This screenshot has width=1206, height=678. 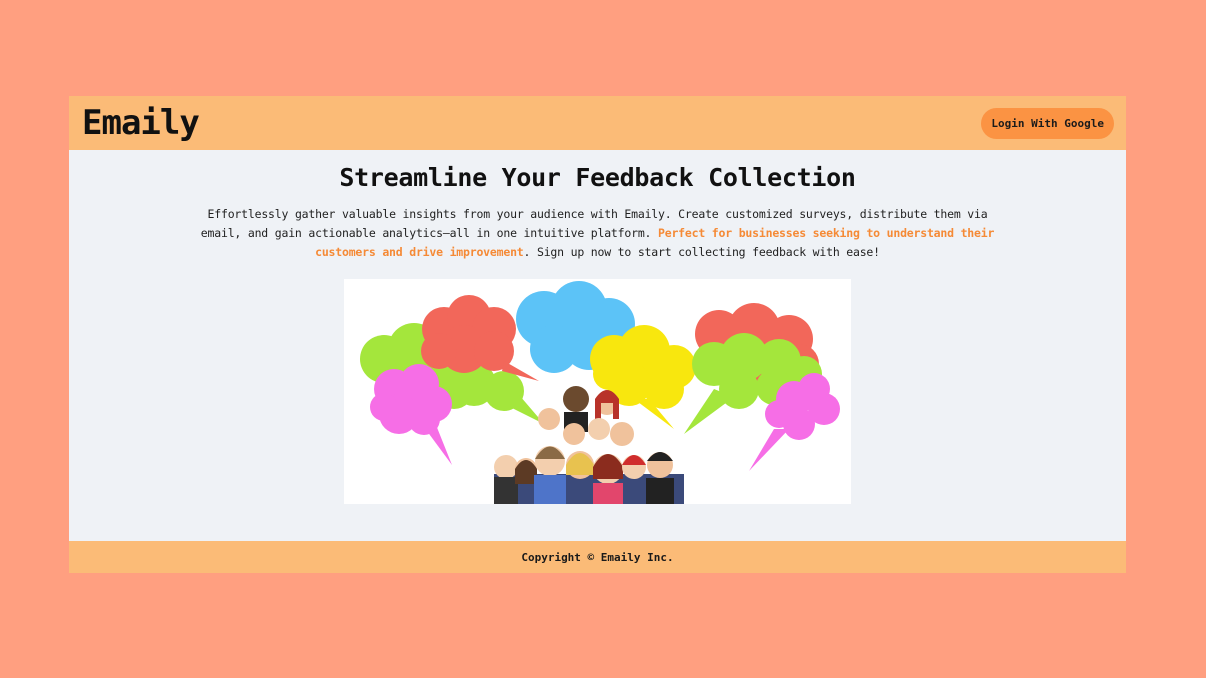 I want to click on copyright-text: Copyright © Emaily Inc., so click(x=597, y=557).